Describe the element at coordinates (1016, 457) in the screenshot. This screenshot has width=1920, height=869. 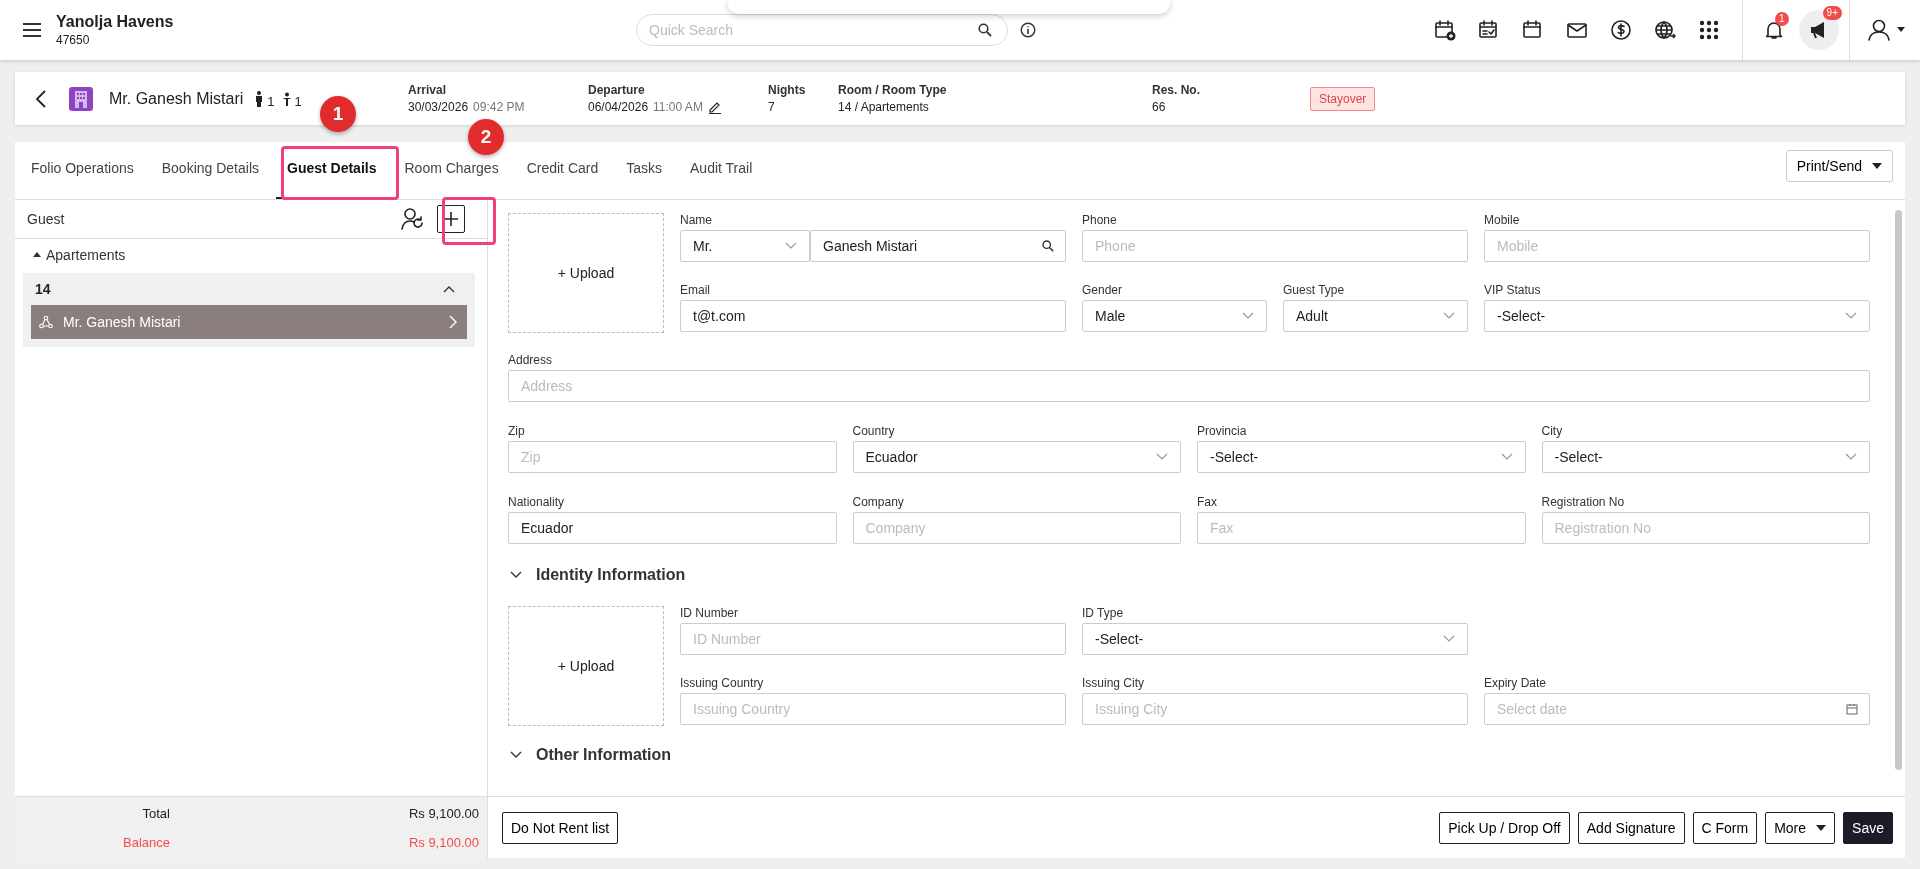
I see `dropdown-field: Ecuador` at that location.